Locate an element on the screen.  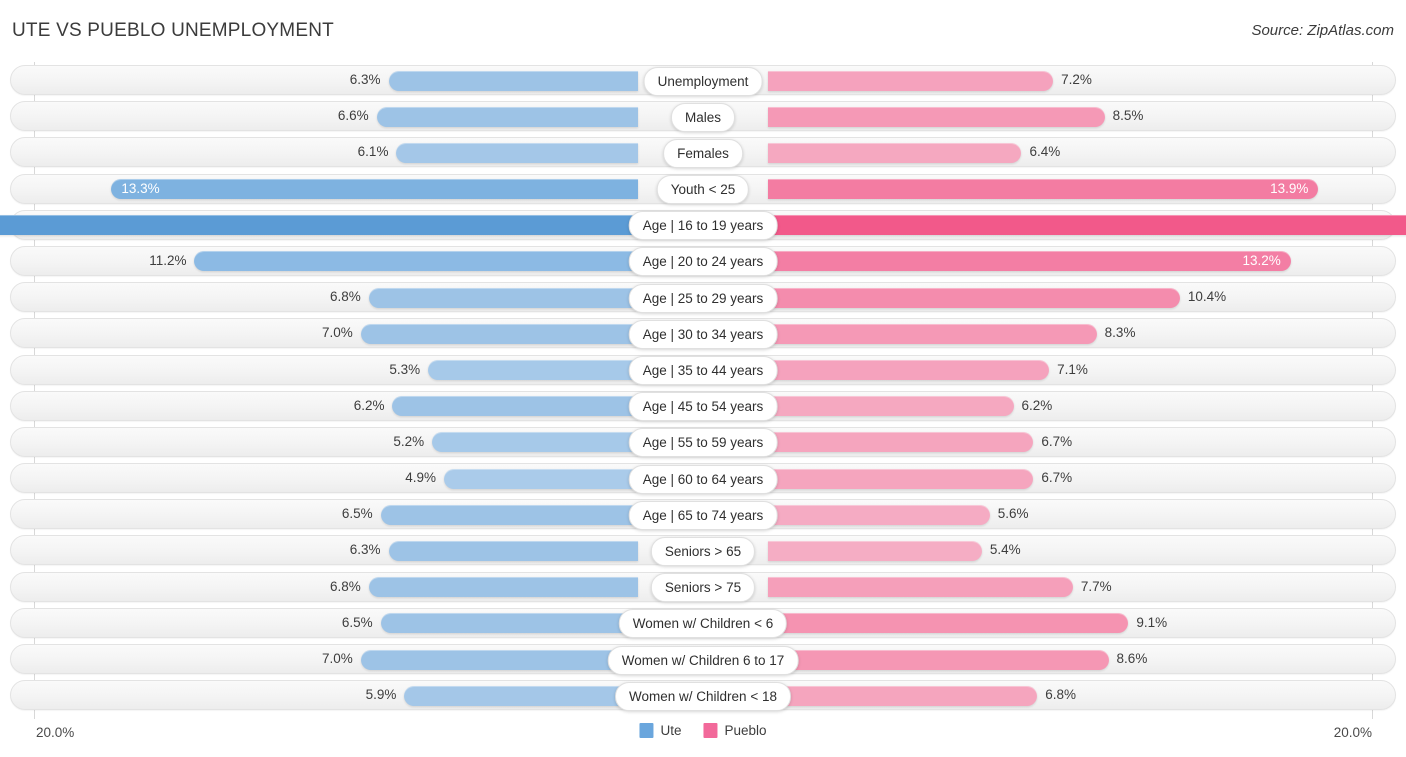
legend-label: Ute is located at coordinates (671, 730).